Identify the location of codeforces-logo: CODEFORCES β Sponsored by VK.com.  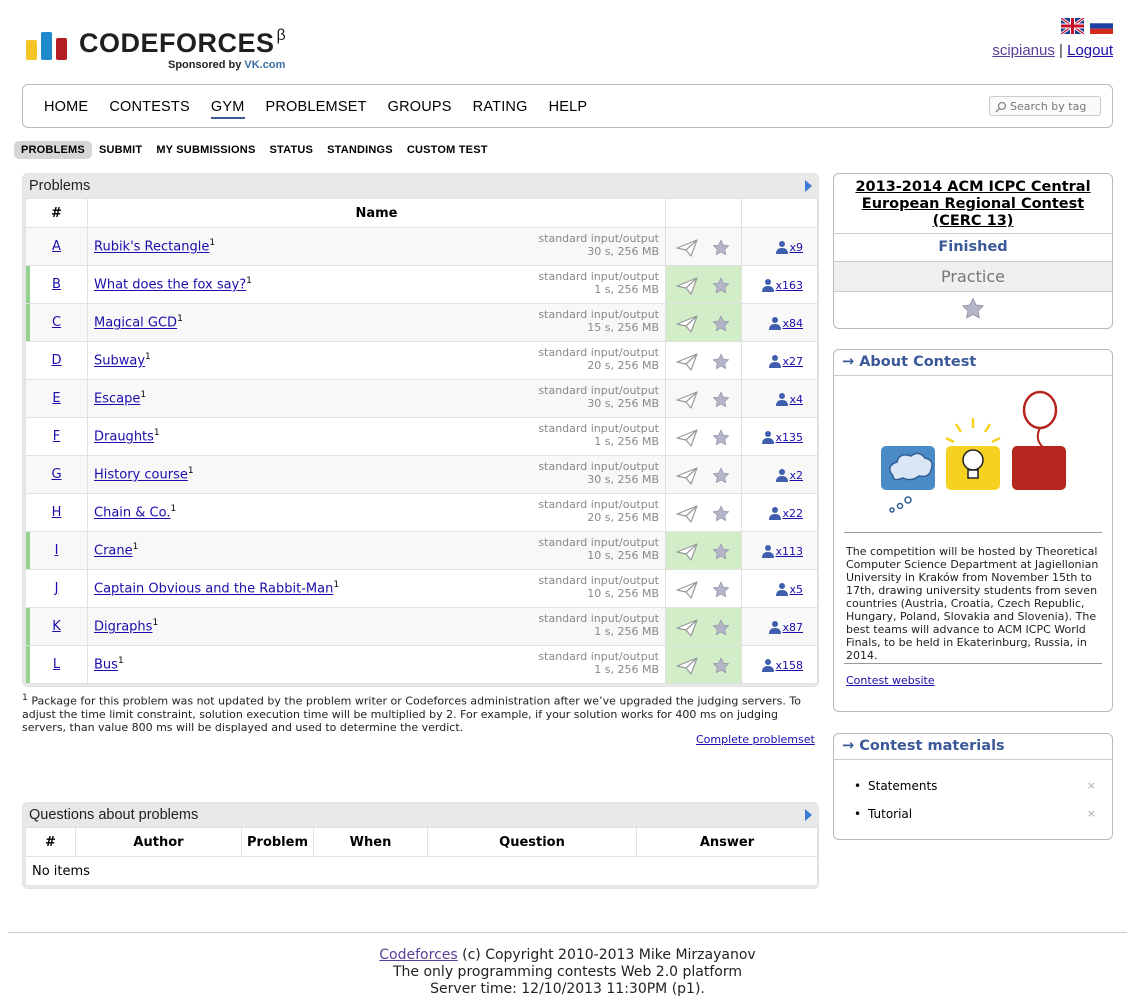
(176, 50).